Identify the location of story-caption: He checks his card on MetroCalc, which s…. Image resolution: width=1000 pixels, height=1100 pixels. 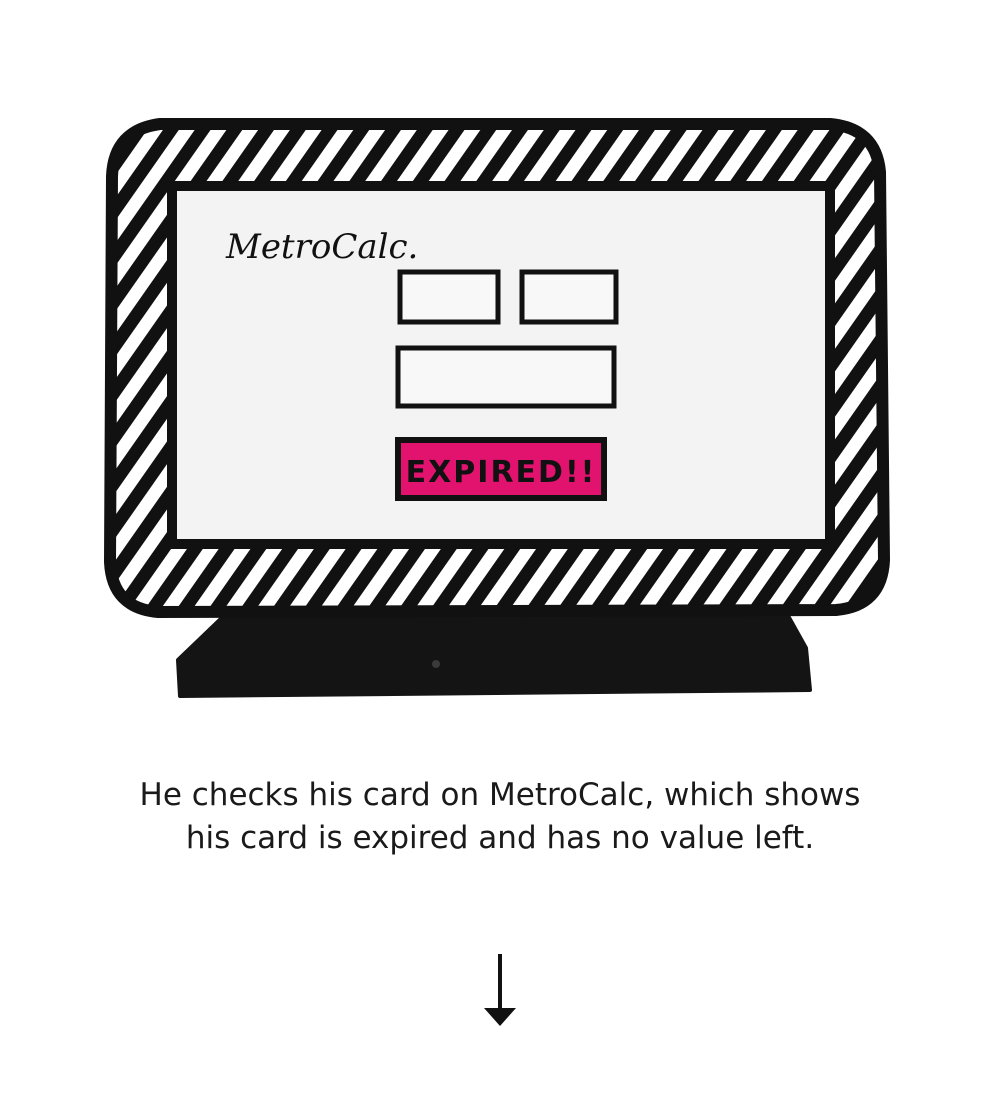
(500, 817).